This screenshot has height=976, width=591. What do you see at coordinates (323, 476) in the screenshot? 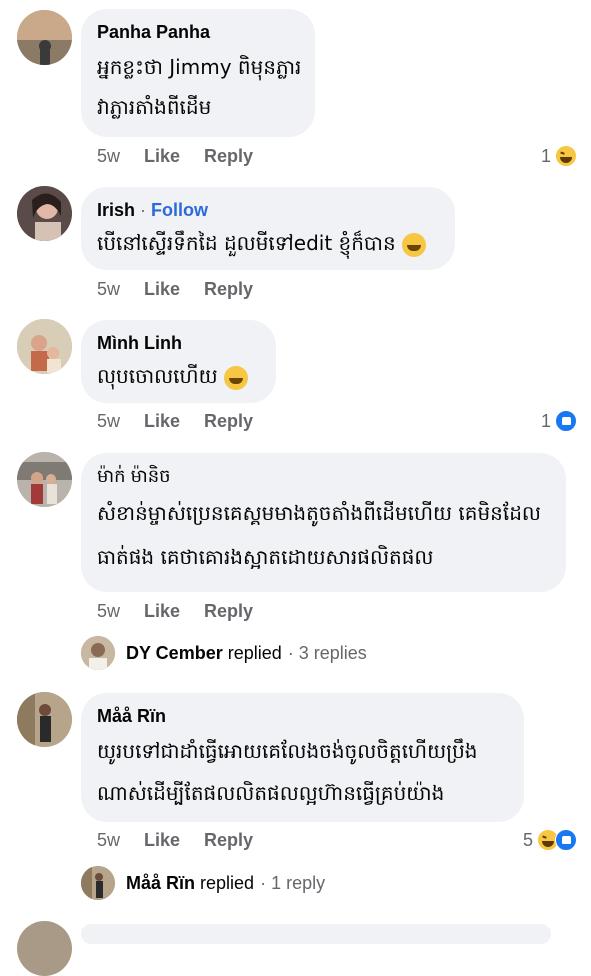
I see `comment-author: ម៉ាក់ ម៉ានិច` at bounding box center [323, 476].